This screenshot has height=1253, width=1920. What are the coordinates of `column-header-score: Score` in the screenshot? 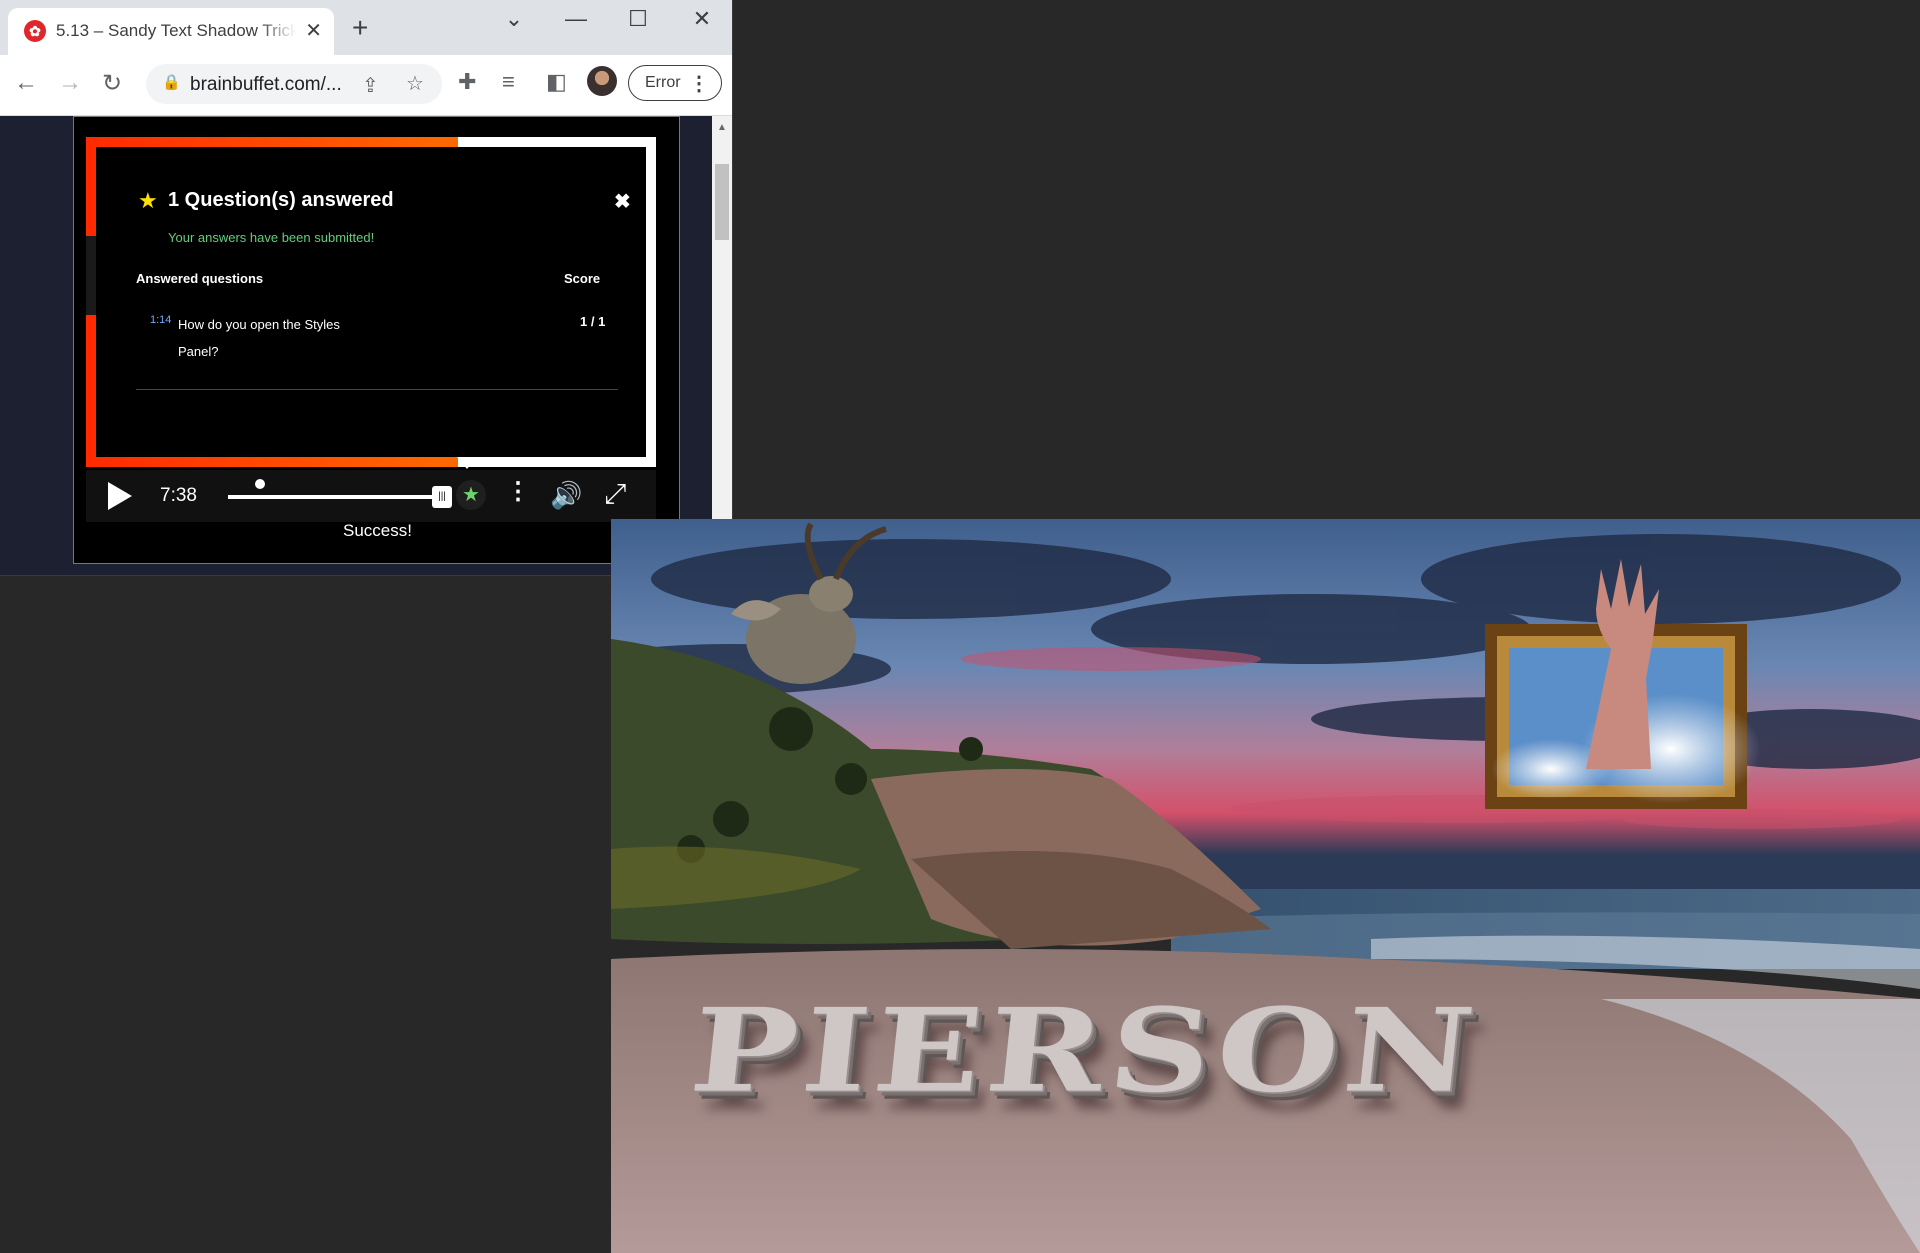 It's located at (582, 278).